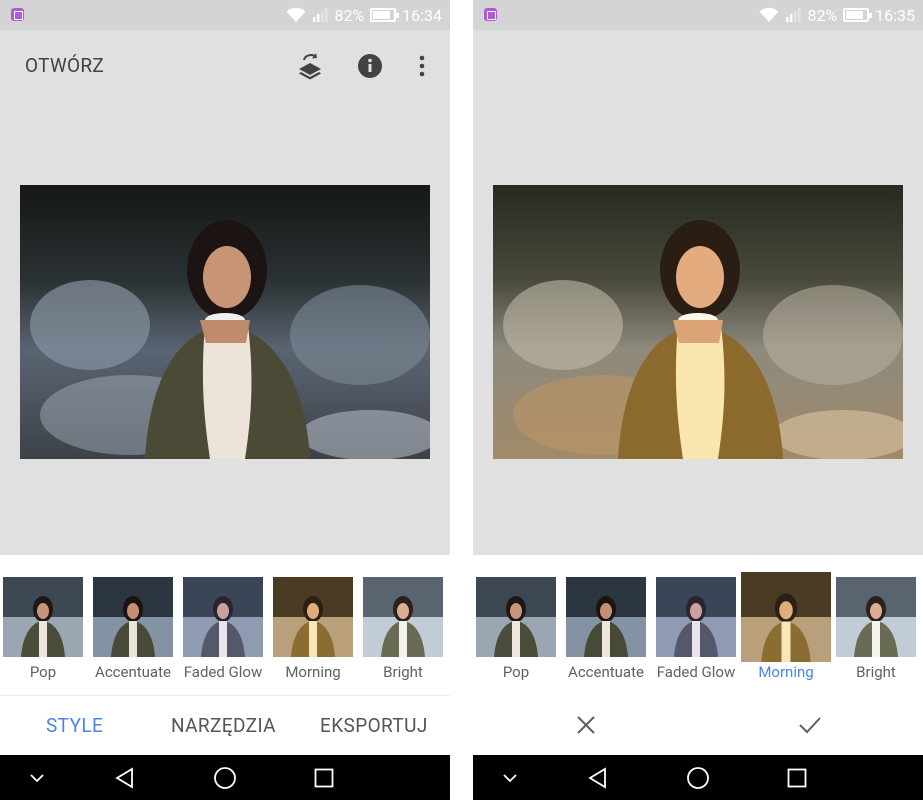 This screenshot has width=923, height=800. What do you see at coordinates (586, 725) in the screenshot?
I see `close-icon` at bounding box center [586, 725].